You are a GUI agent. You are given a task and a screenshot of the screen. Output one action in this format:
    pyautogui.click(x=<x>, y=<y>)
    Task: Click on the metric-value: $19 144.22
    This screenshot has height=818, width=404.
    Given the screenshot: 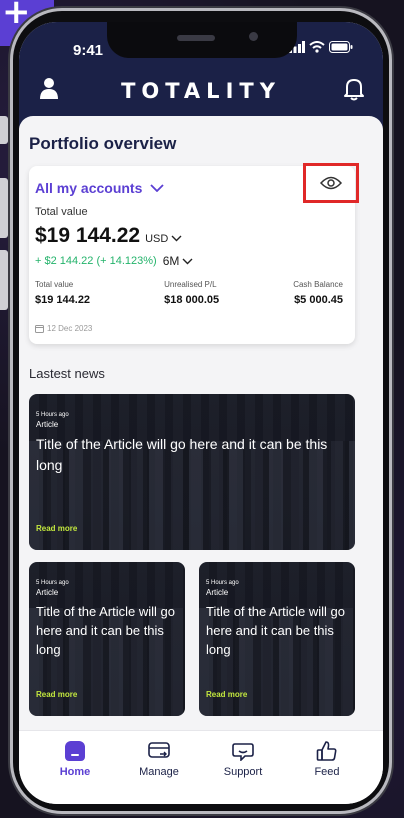 What is the action you would take?
    pyautogui.click(x=63, y=300)
    